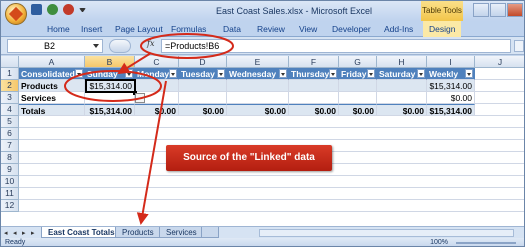 This screenshot has height=247, width=525. I want to click on tab-insert: Insert, so click(91, 29).